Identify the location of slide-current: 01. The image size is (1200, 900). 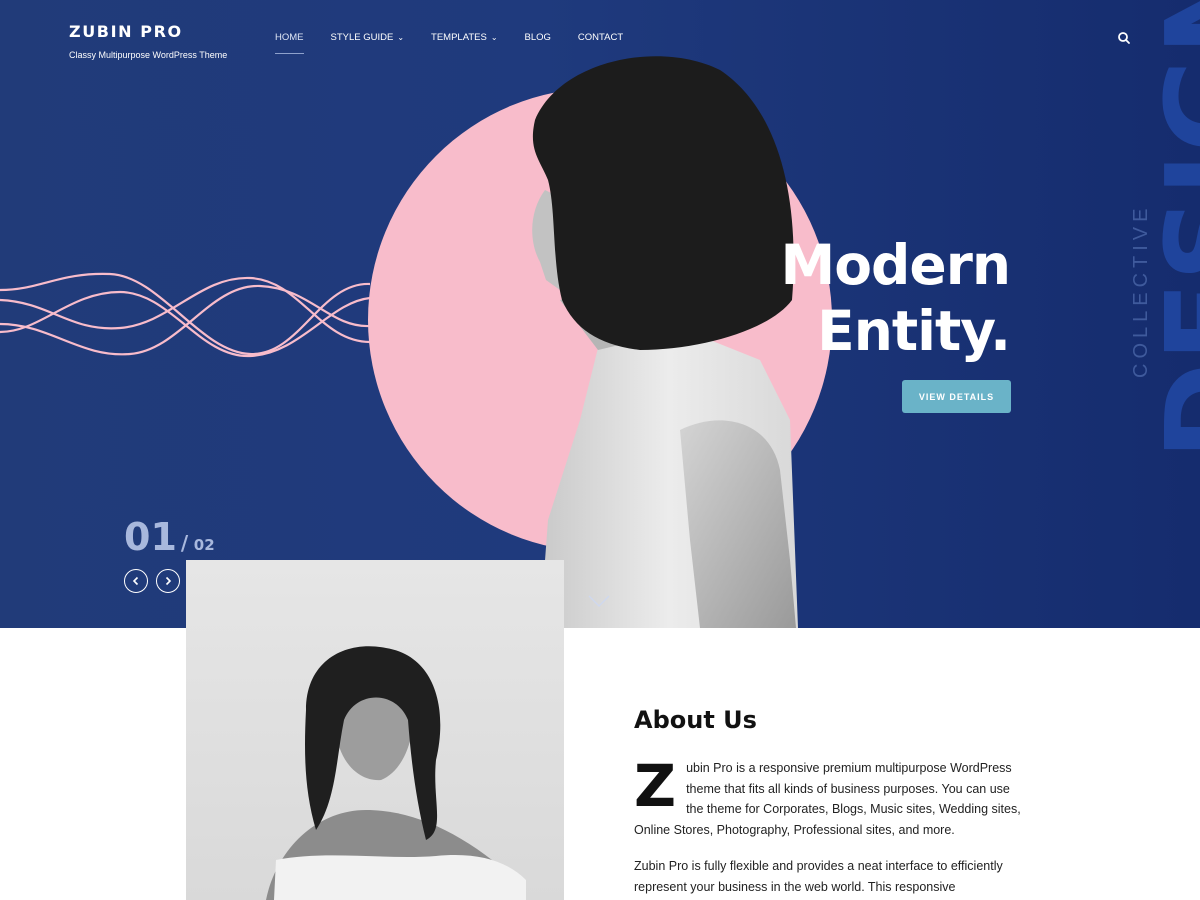
(150, 537).